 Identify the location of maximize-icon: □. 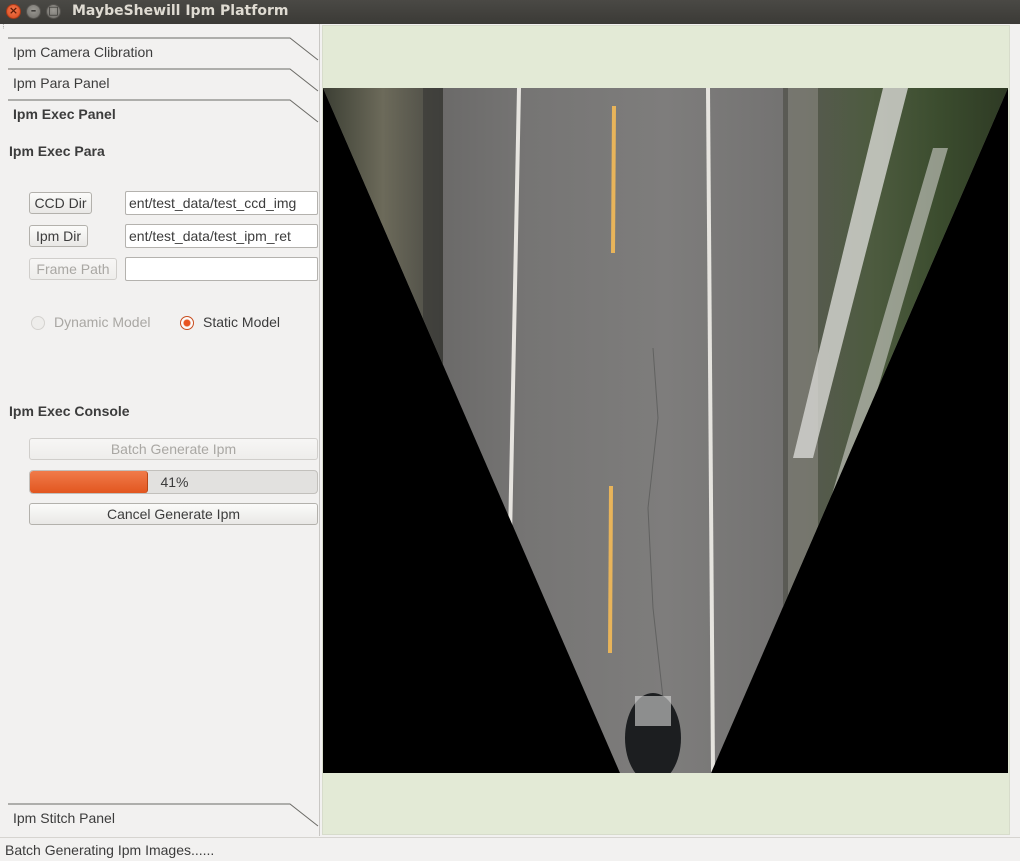
(53, 10).